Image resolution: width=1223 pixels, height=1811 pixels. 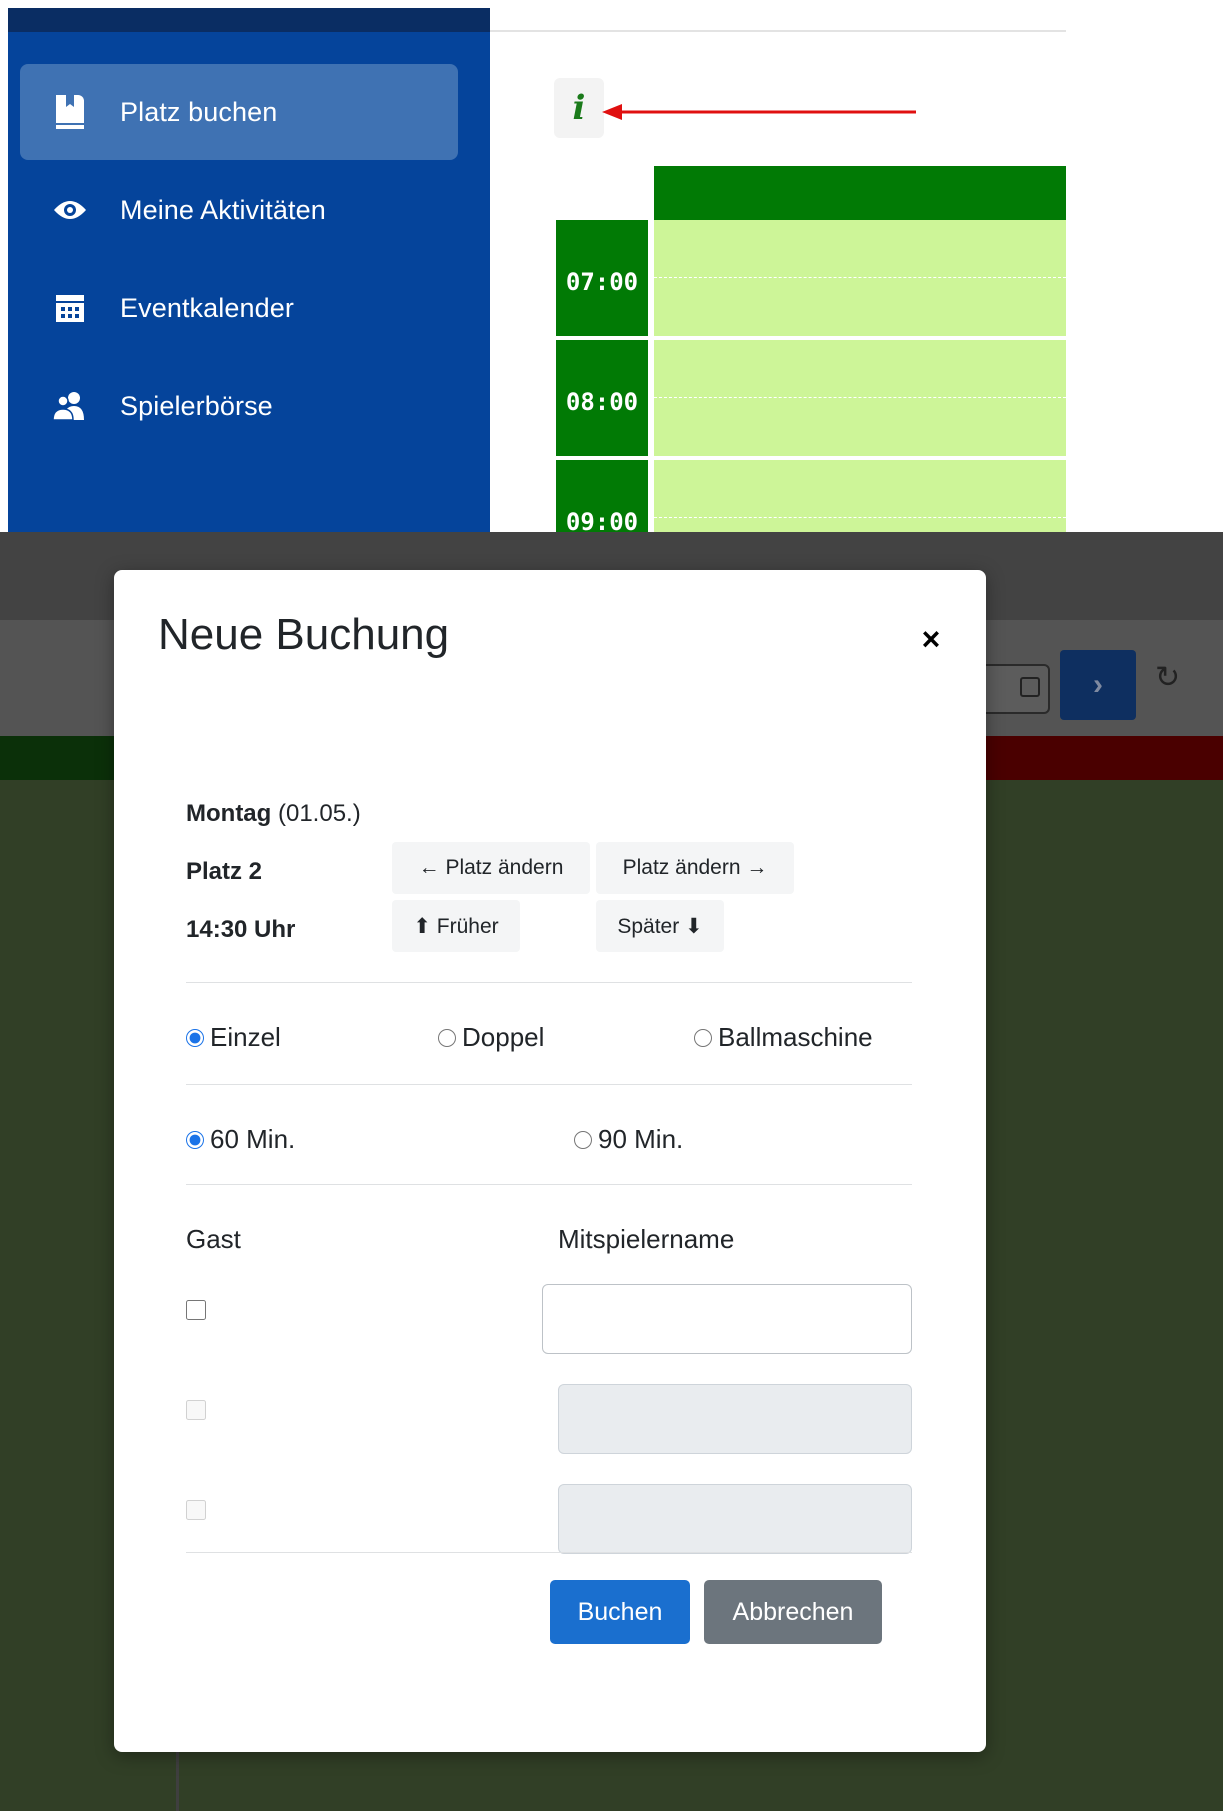 I want to click on radio-label: Ballmaschine, so click(x=795, y=1037).